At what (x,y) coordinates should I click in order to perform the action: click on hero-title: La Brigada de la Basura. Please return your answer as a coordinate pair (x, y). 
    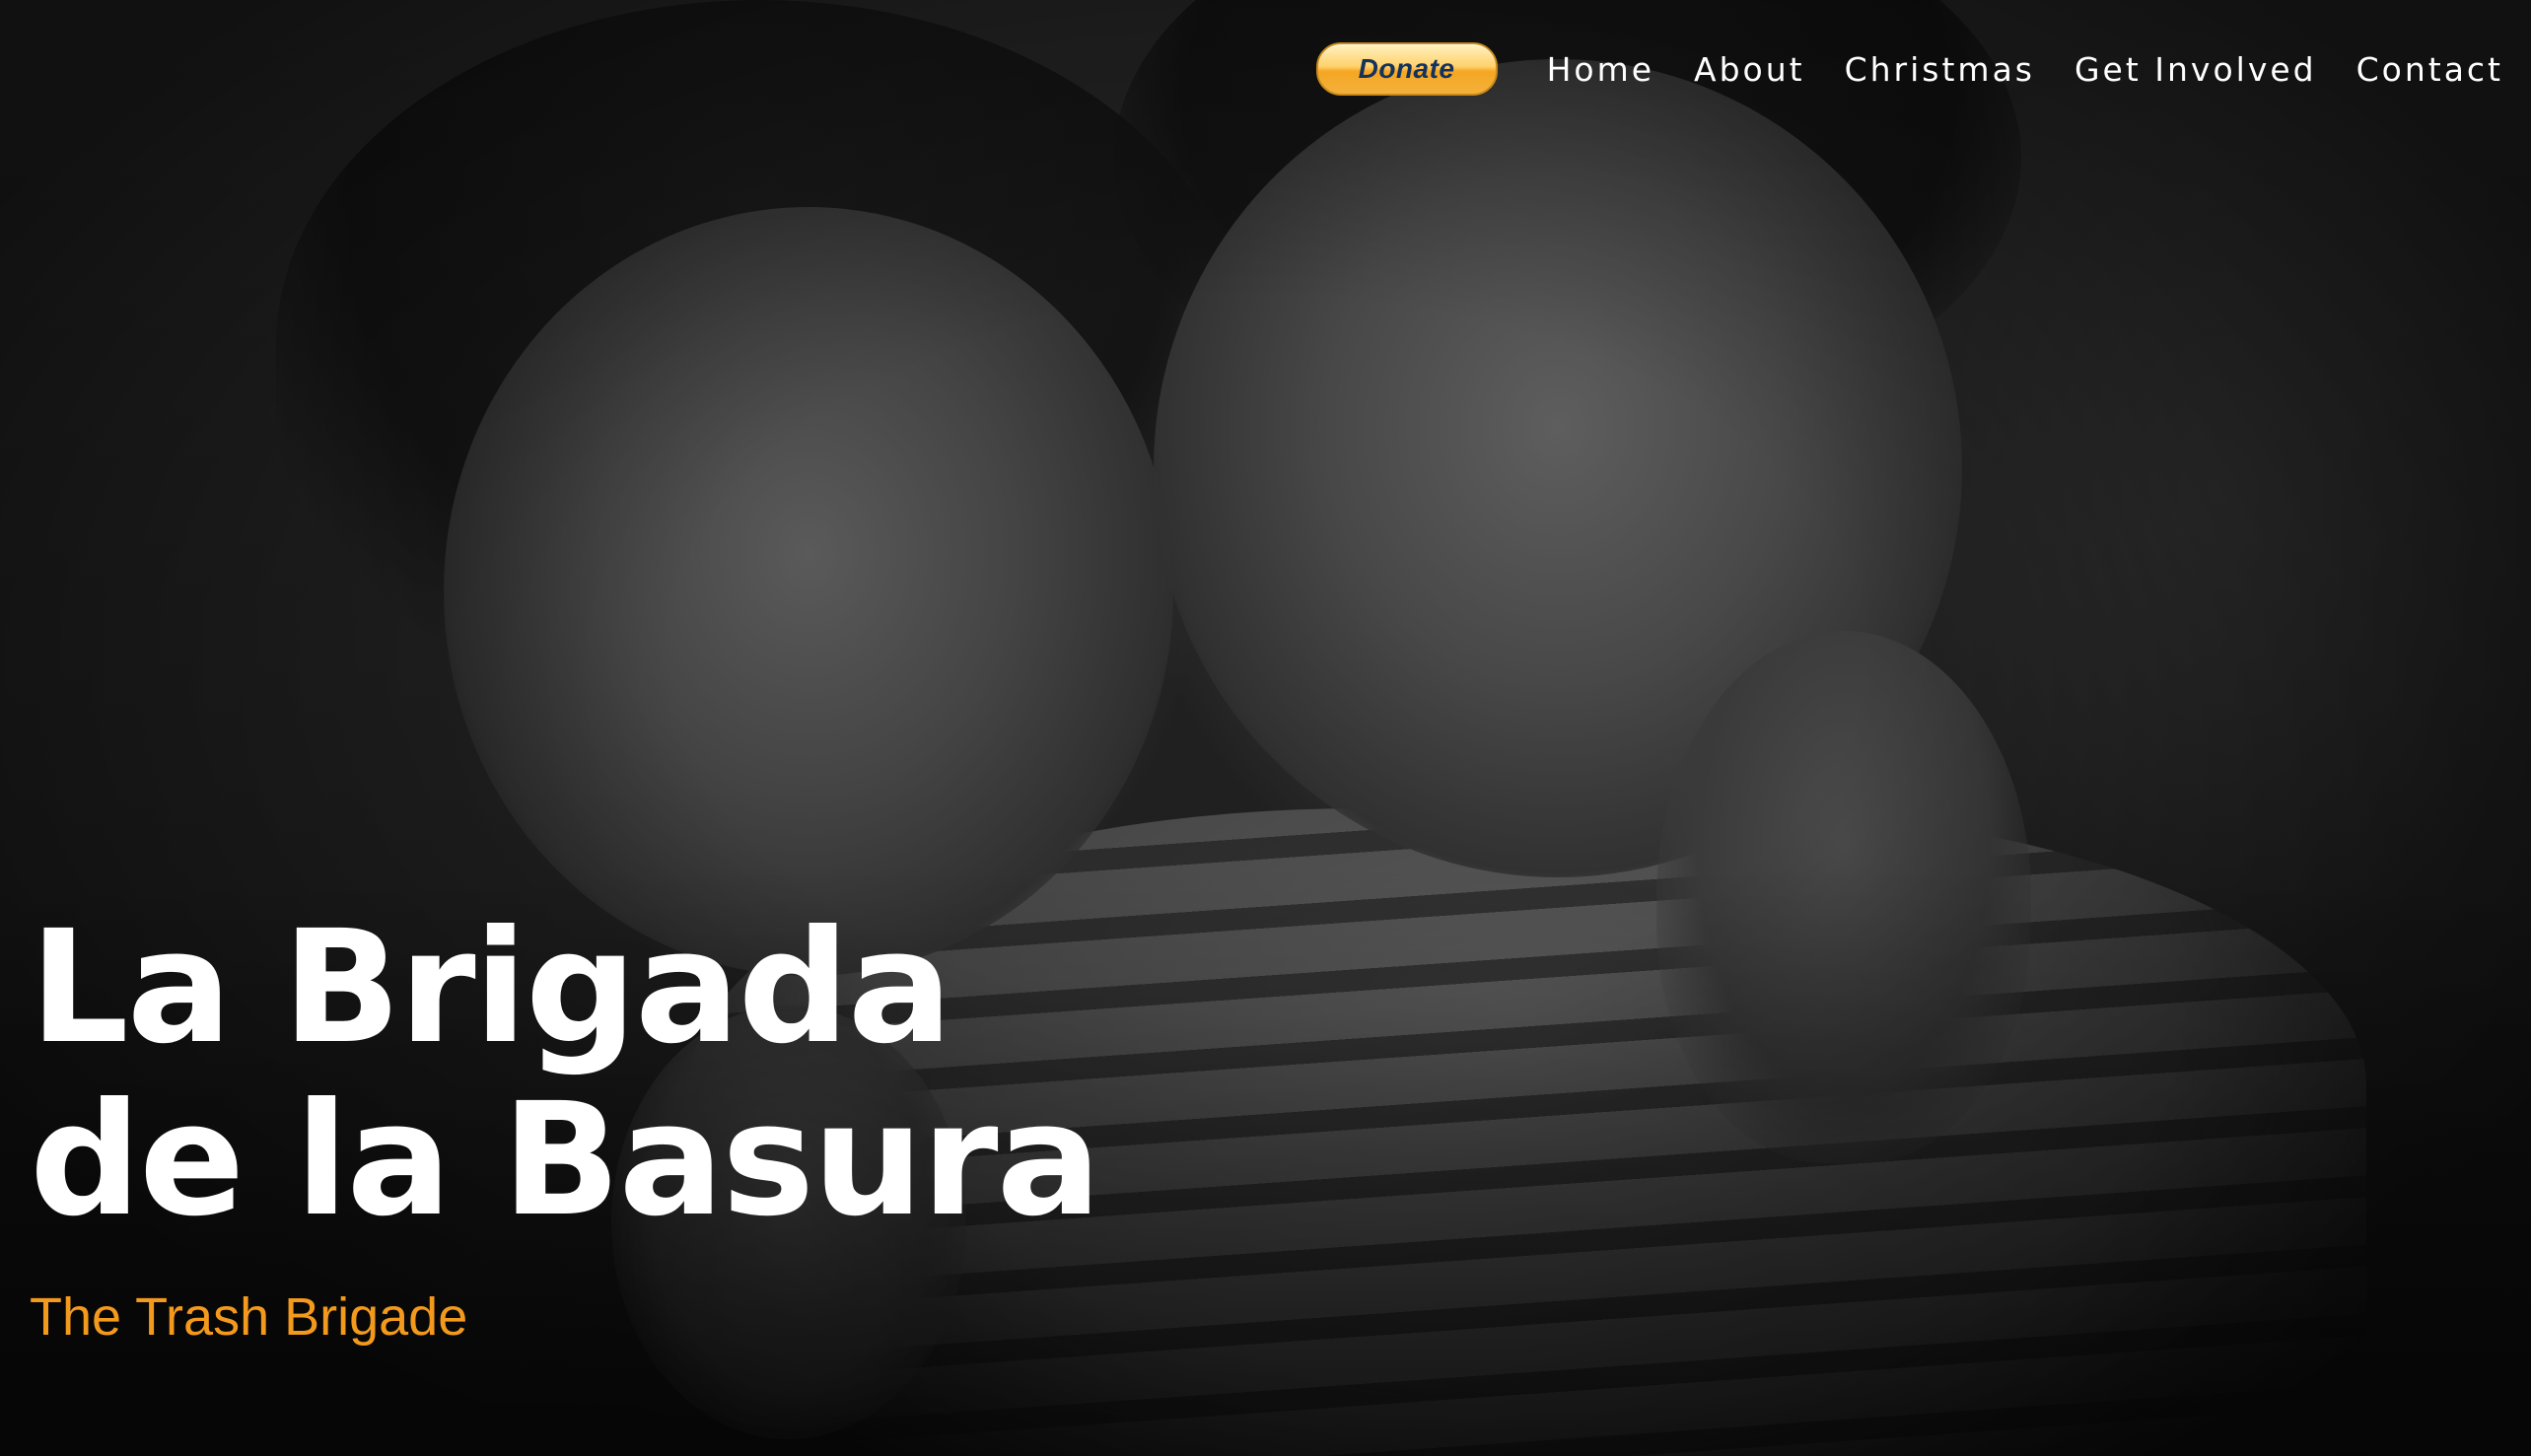
    Looking at the image, I should click on (565, 1074).